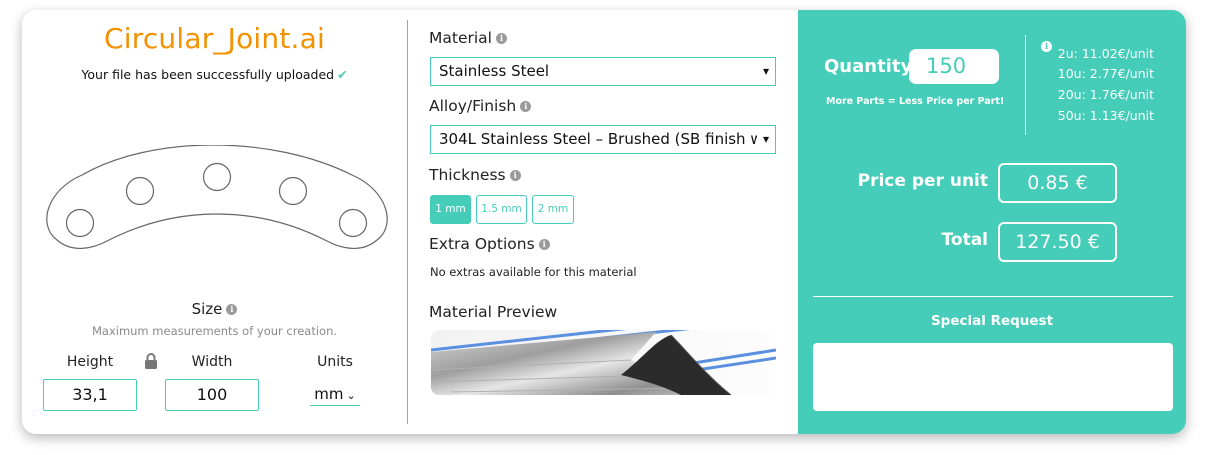  What do you see at coordinates (214, 38) in the screenshot?
I see `file-name: Circular_Joint.ai` at bounding box center [214, 38].